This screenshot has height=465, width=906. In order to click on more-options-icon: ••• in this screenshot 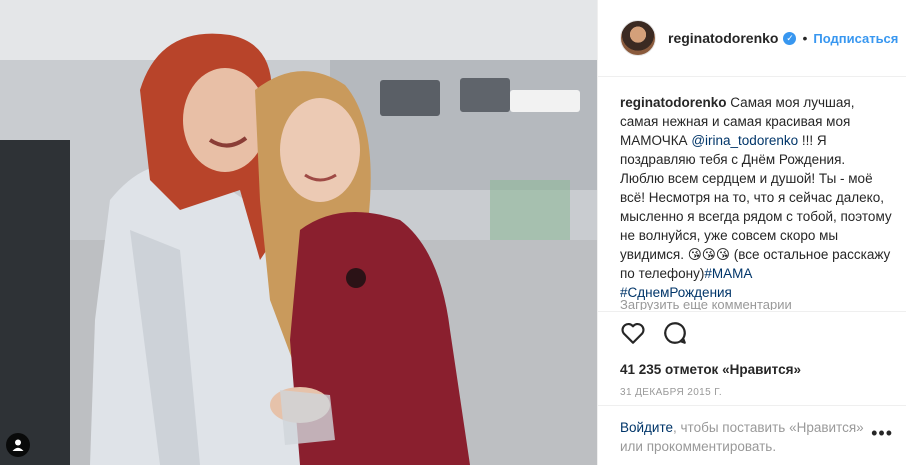, I will do `click(882, 433)`.